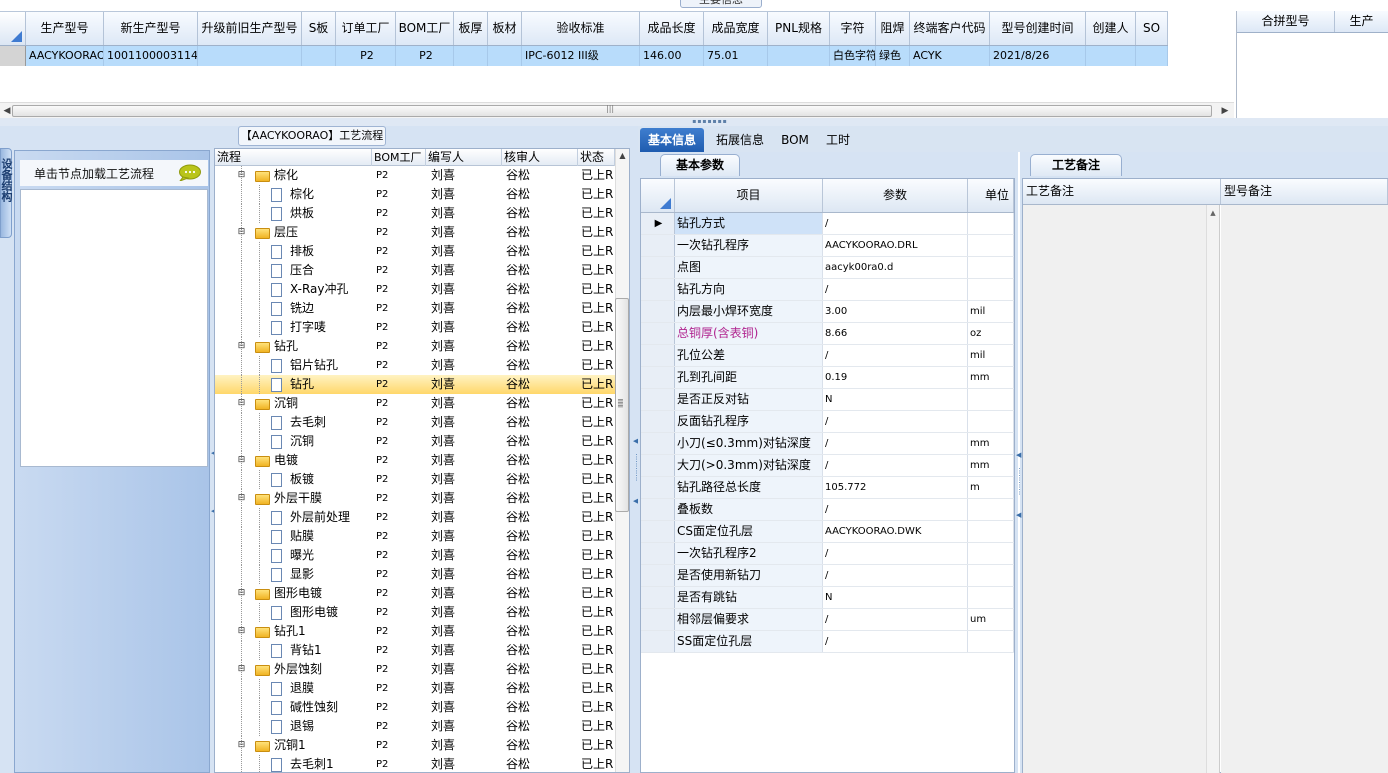 The image size is (1388, 773). What do you see at coordinates (895, 311) in the screenshot?
I see `param-value: 3.00` at bounding box center [895, 311].